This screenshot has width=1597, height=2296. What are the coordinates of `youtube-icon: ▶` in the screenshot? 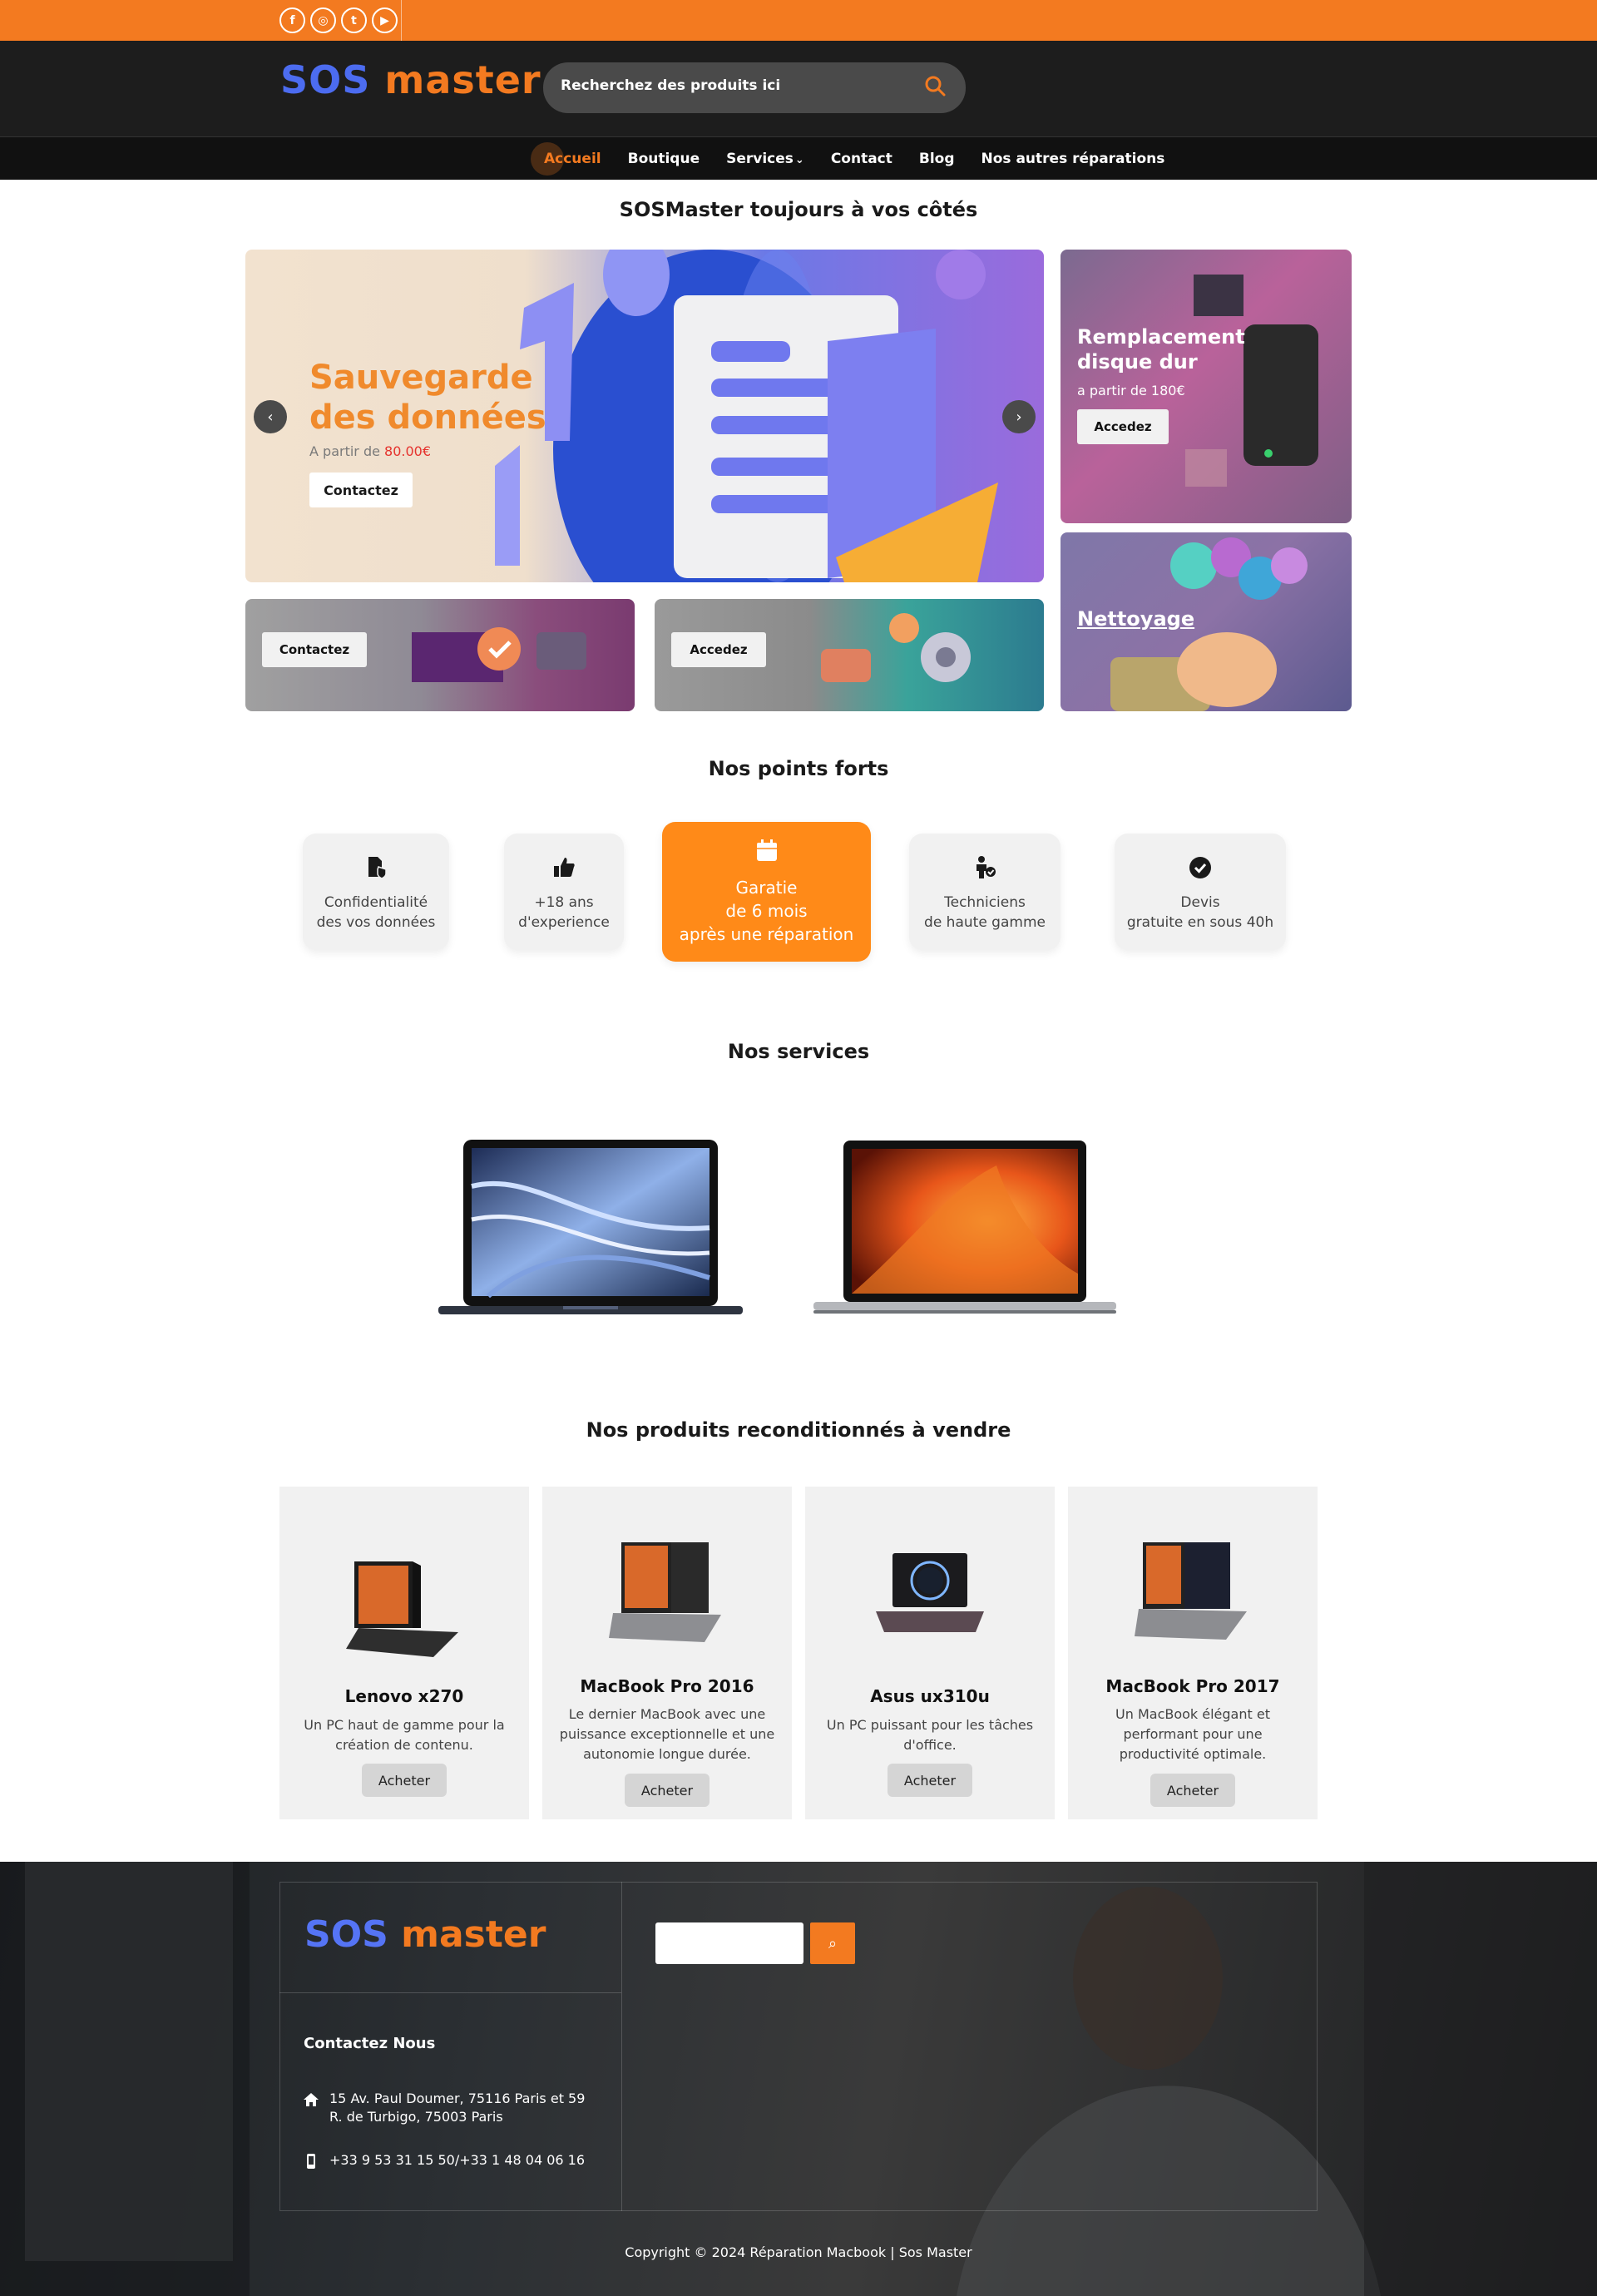 It's located at (385, 20).